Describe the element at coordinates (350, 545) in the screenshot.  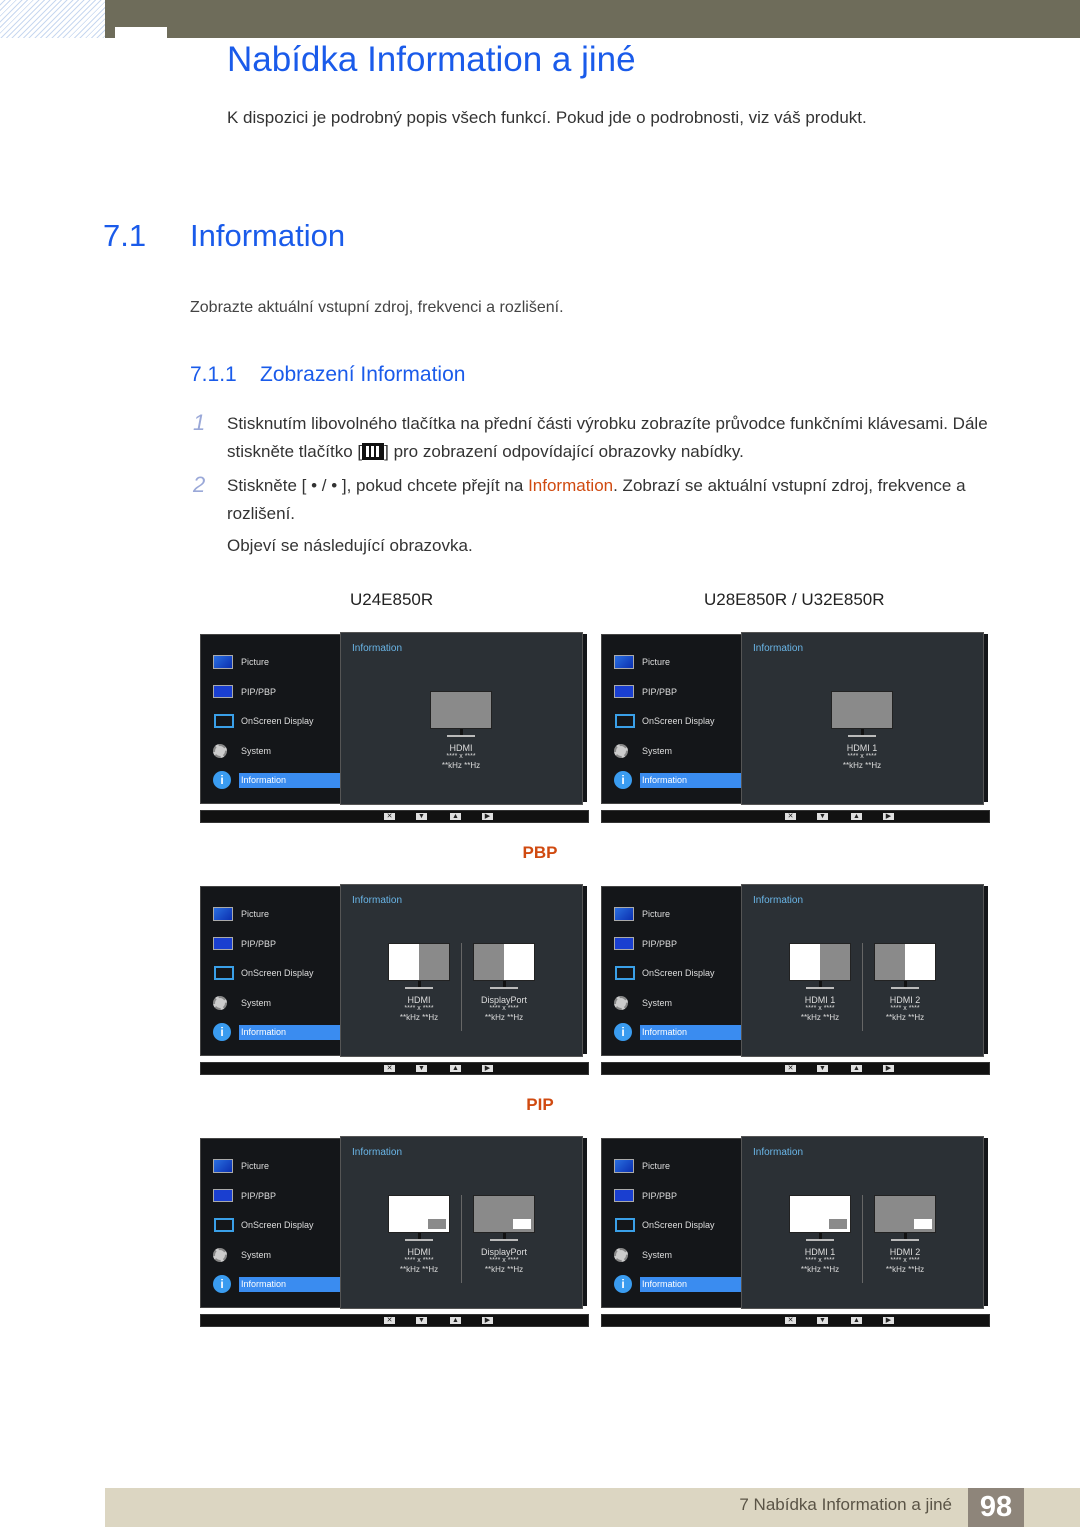
I see `note: Objeví se následující obrazovka.` at that location.